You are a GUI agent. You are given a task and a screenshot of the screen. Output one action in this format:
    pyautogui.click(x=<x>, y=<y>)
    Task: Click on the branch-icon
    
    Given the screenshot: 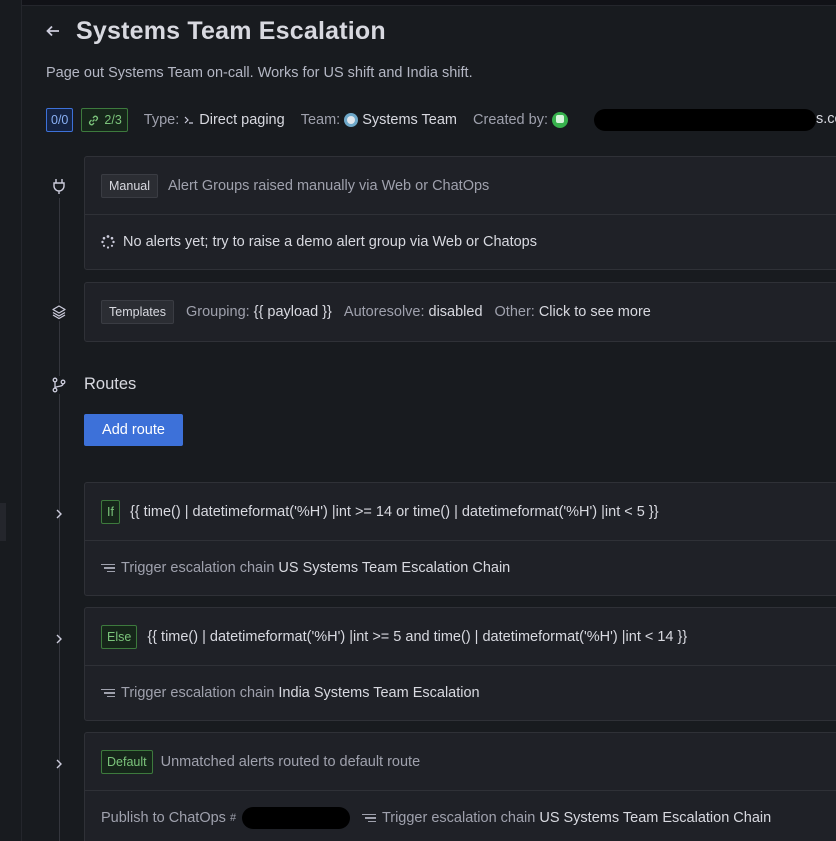 What is the action you would take?
    pyautogui.click(x=59, y=385)
    